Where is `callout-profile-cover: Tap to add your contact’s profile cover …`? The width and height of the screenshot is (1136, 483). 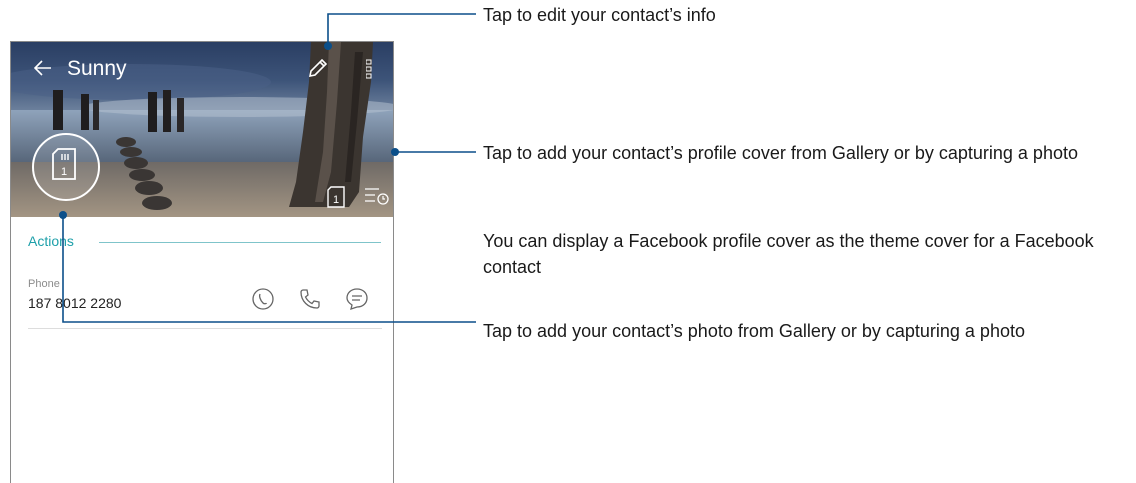 callout-profile-cover: Tap to add your contact’s profile cover … is located at coordinates (780, 153).